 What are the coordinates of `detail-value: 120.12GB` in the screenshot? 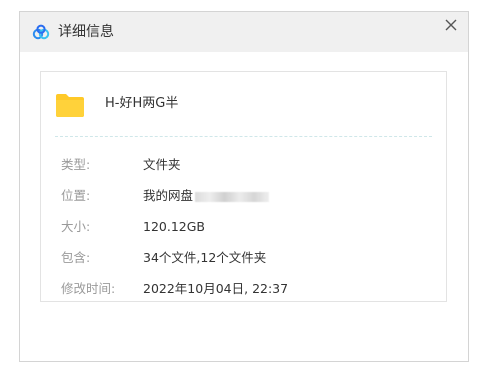 It's located at (174, 226).